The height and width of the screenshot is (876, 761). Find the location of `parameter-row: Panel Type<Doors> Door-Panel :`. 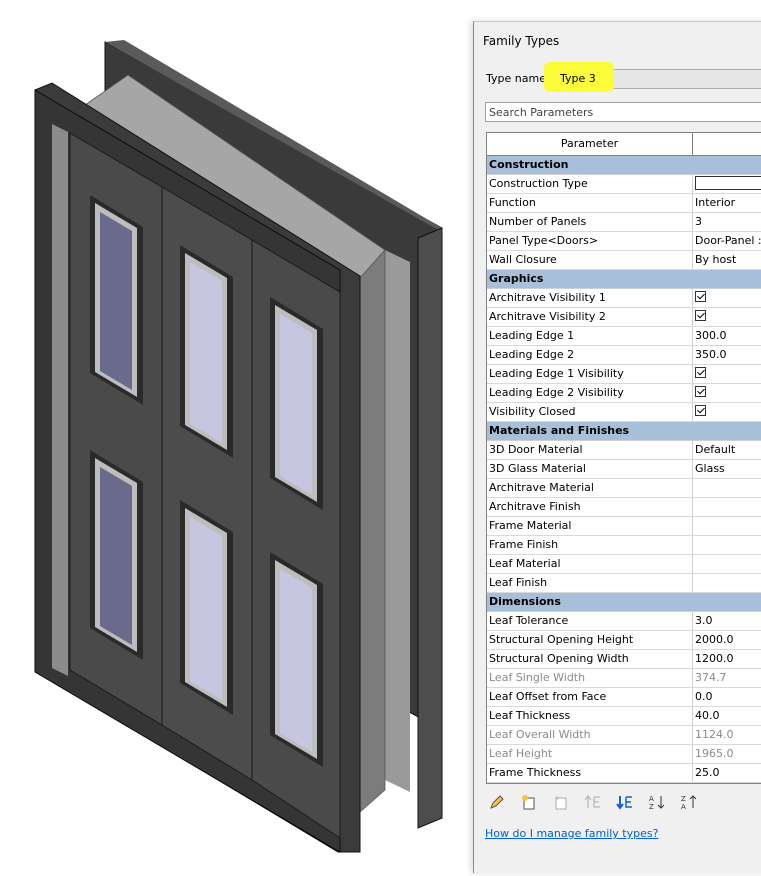

parameter-row: Panel Type<Doors> Door-Panel : is located at coordinates (624, 241).